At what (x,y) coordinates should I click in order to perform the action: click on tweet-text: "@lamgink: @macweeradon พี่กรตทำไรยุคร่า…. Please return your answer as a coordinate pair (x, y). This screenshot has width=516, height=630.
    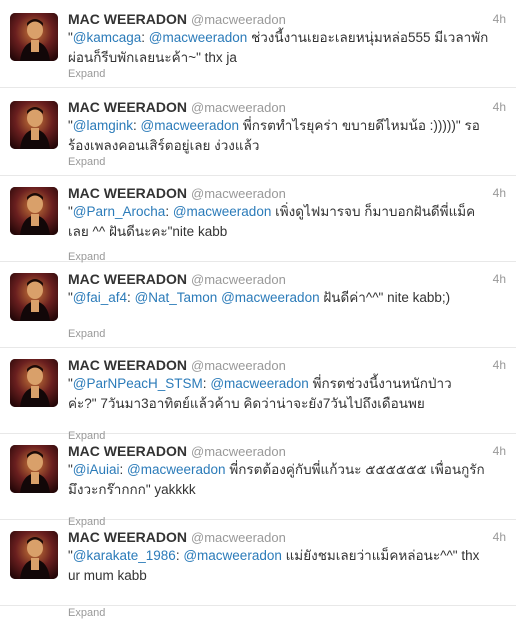
    Looking at the image, I should click on (274, 135).